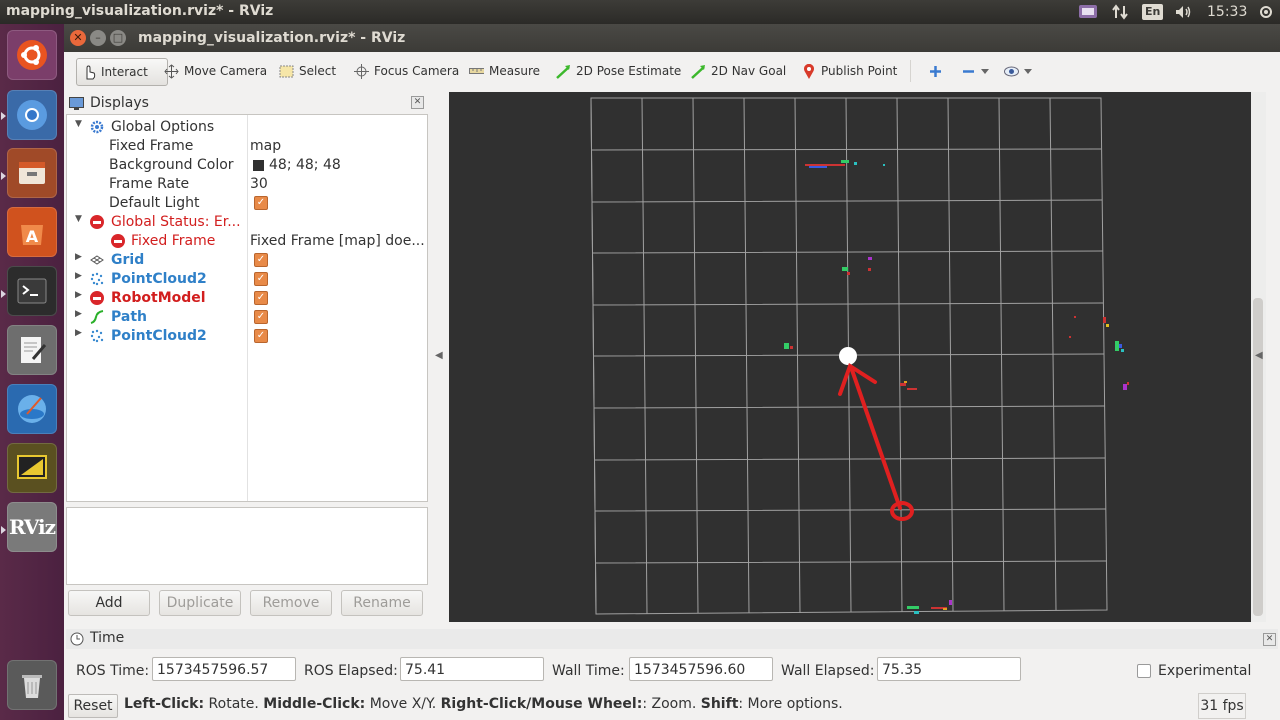 This screenshot has width=1280, height=720. Describe the element at coordinates (247, 165) in the screenshot. I see `tree-row-background-color: Background Color 48; 48; 48` at that location.